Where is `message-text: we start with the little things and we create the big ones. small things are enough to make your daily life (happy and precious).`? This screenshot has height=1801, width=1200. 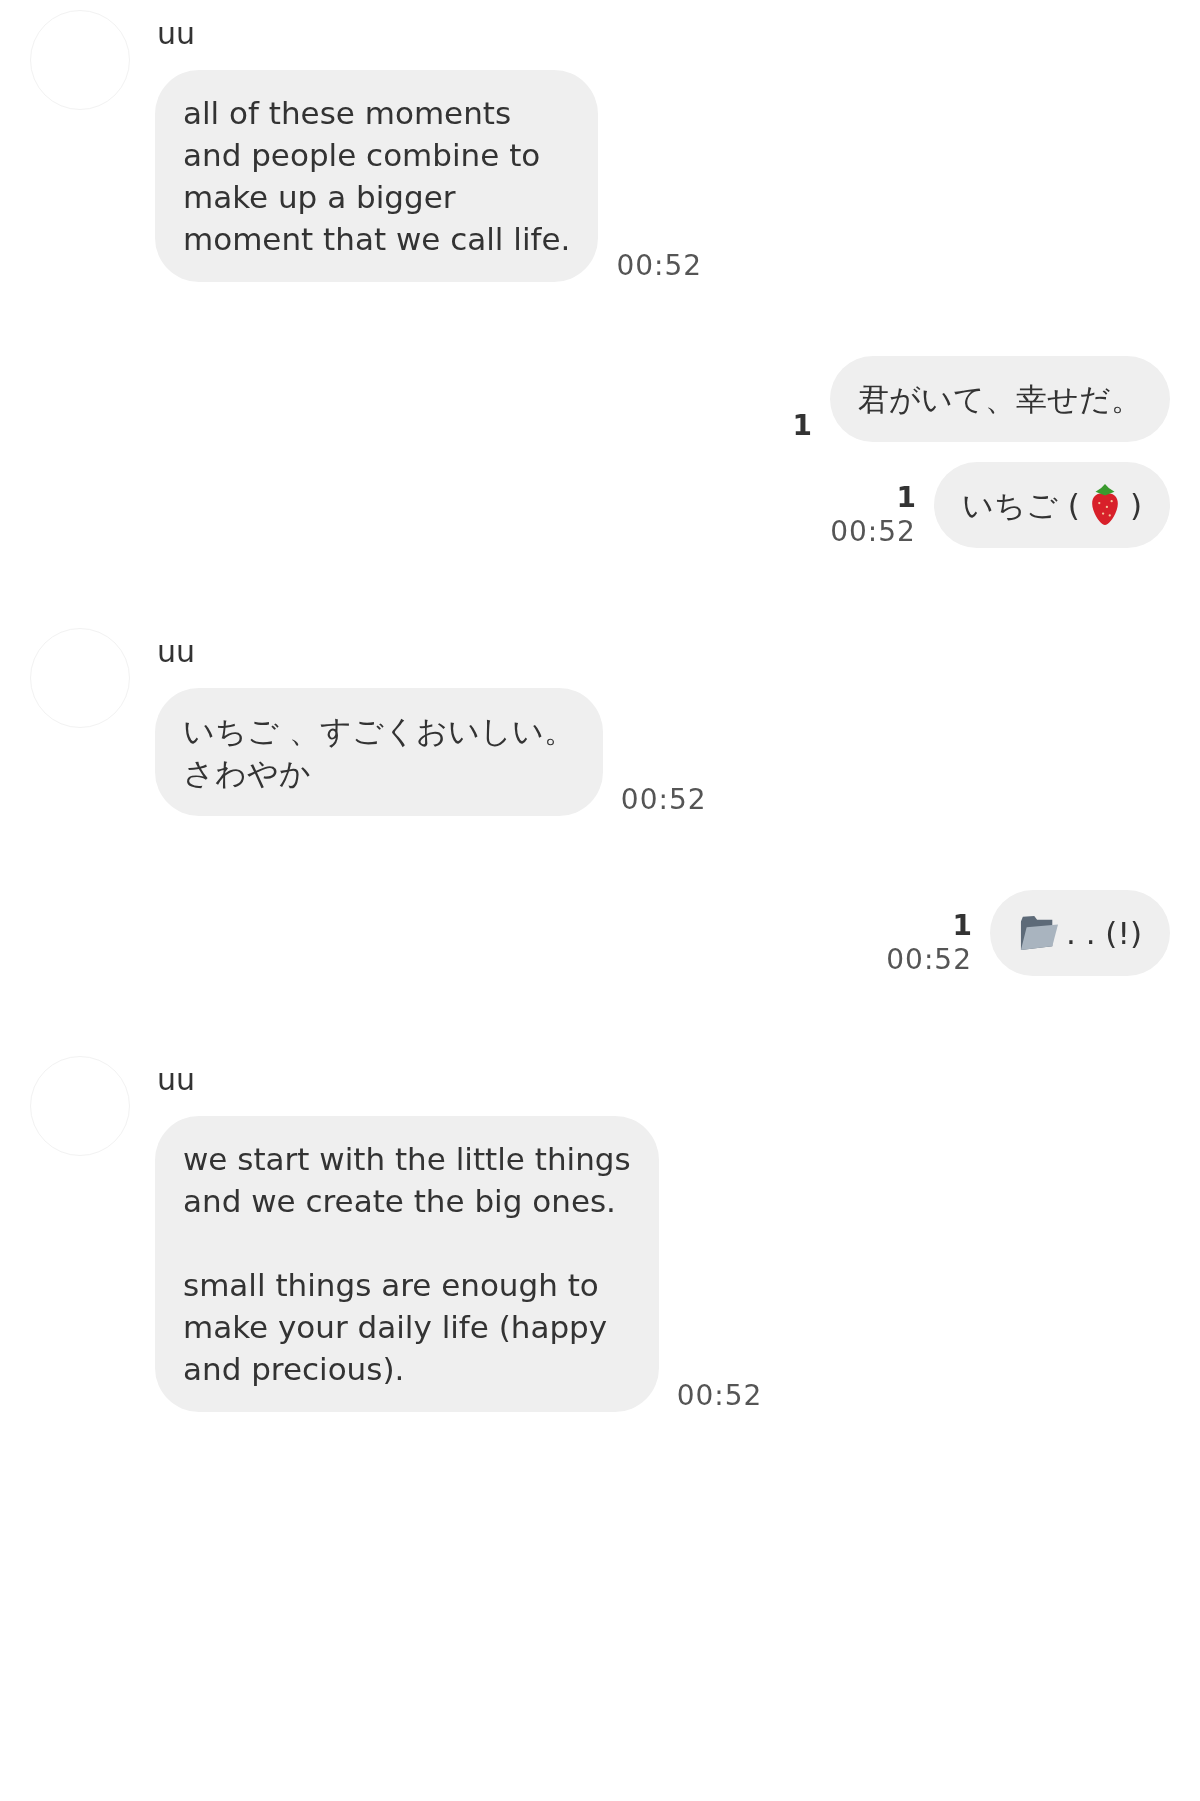 message-text: we start with the little things and we create the big ones. small things are enough to make your daily life (happy and precious). is located at coordinates (407, 1264).